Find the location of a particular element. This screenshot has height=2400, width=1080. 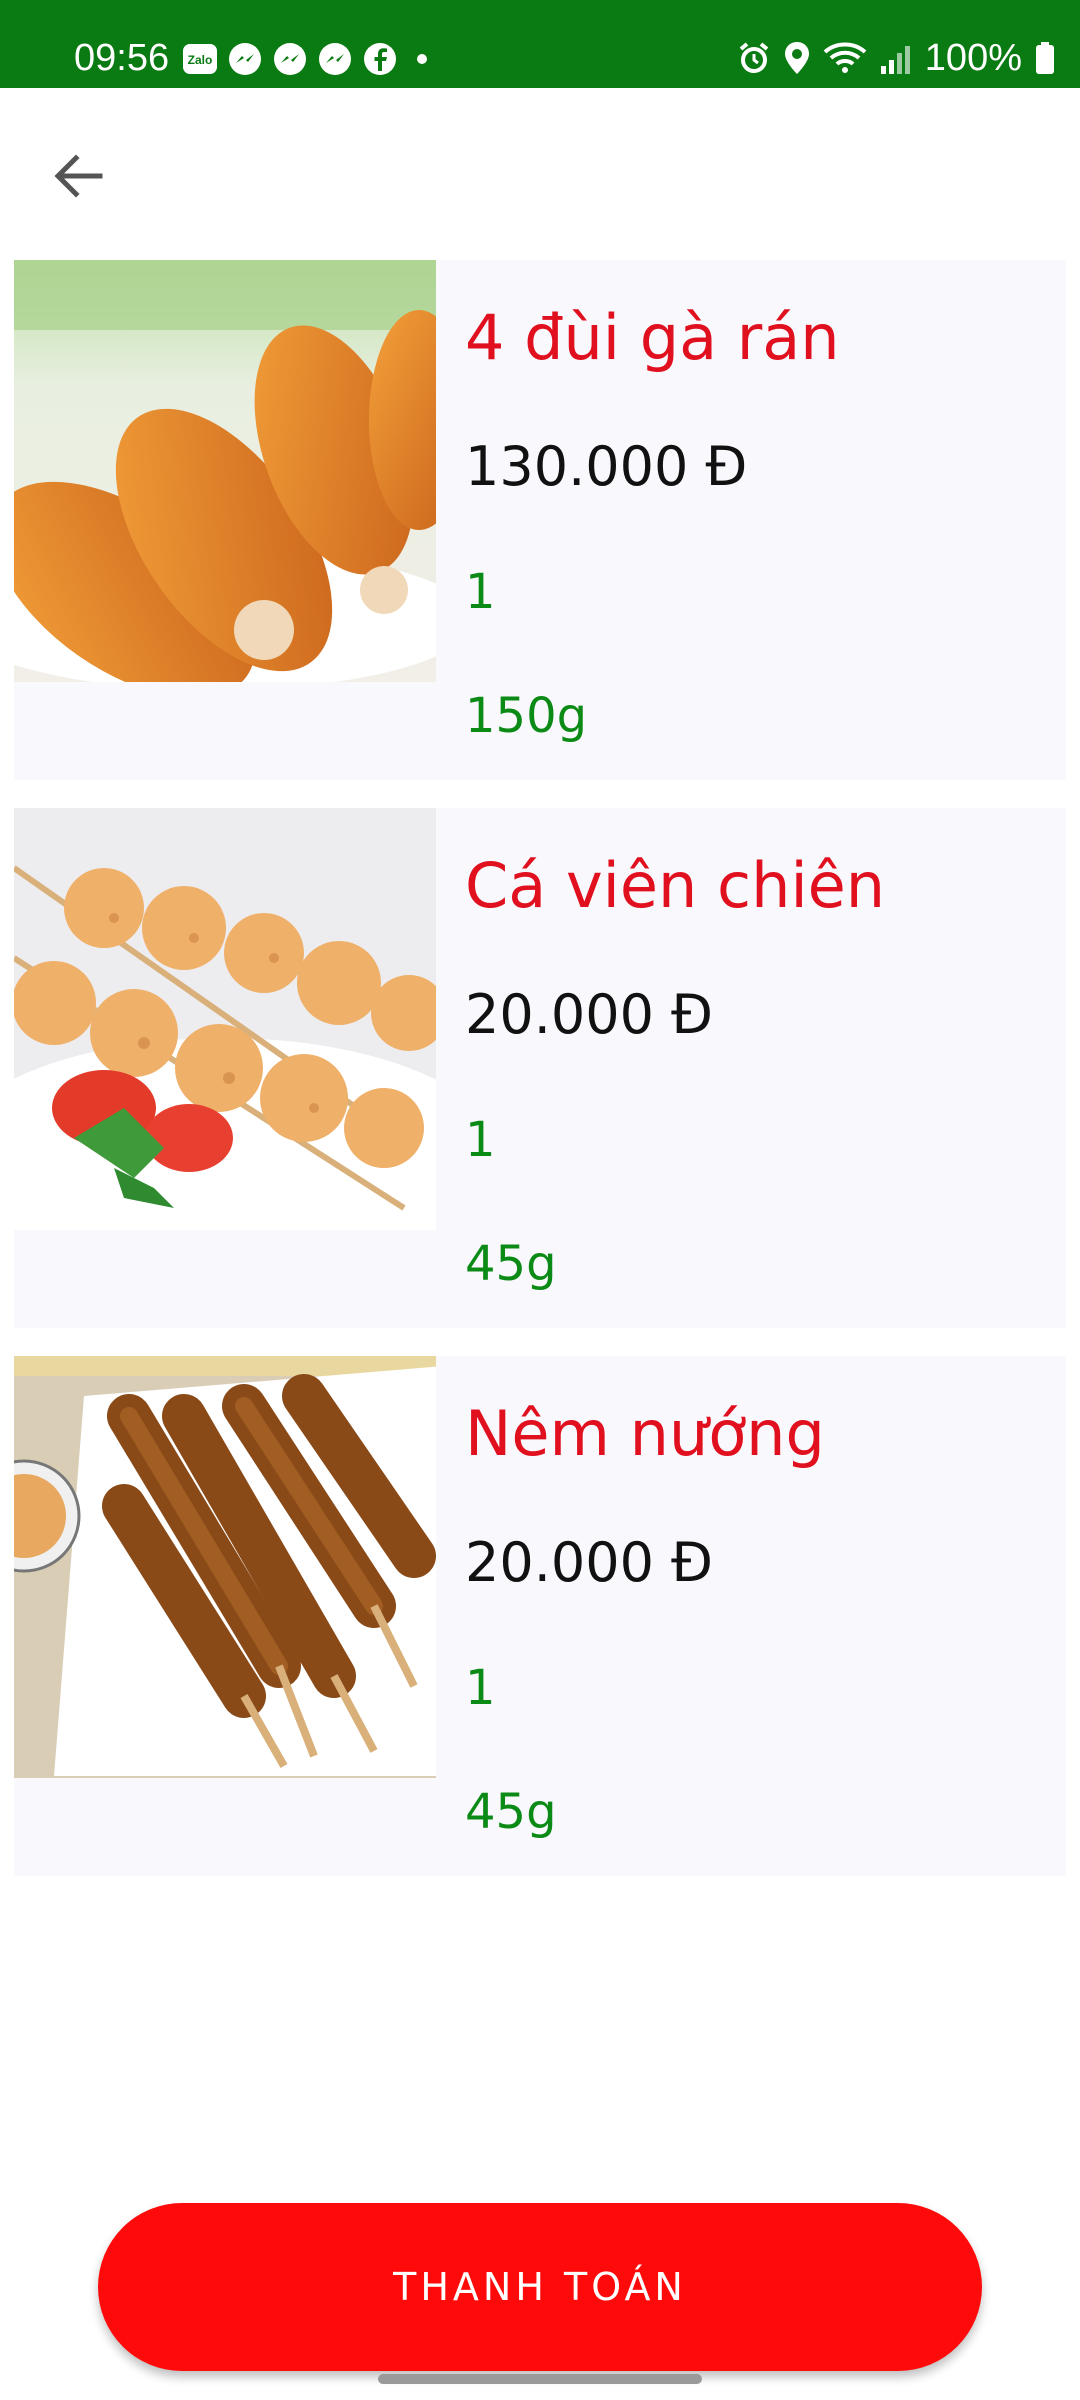

system-indicators: 100% is located at coordinates (896, 58).